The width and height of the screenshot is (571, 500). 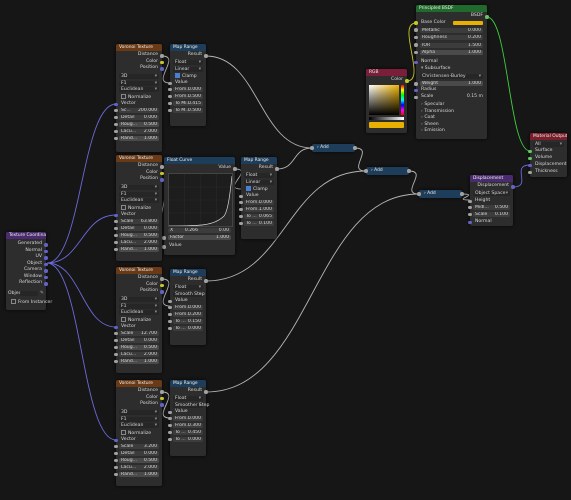 I want to click on collapsed-panel: › Sheen, so click(x=451, y=125).